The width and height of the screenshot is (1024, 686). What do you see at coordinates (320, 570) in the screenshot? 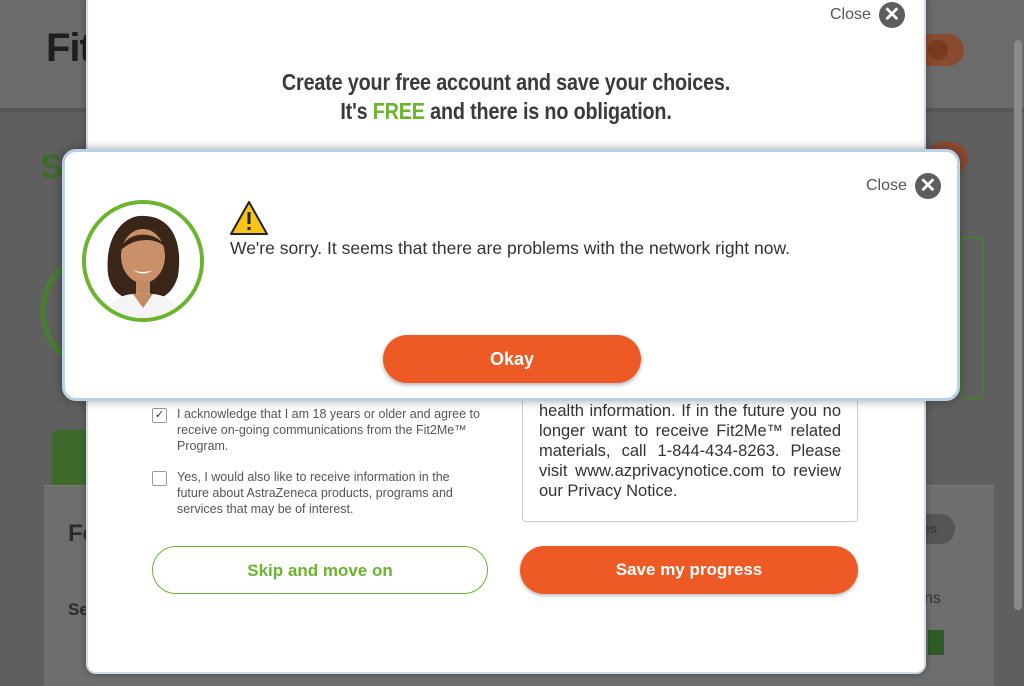
I see `skip-button: Skip and move on` at bounding box center [320, 570].